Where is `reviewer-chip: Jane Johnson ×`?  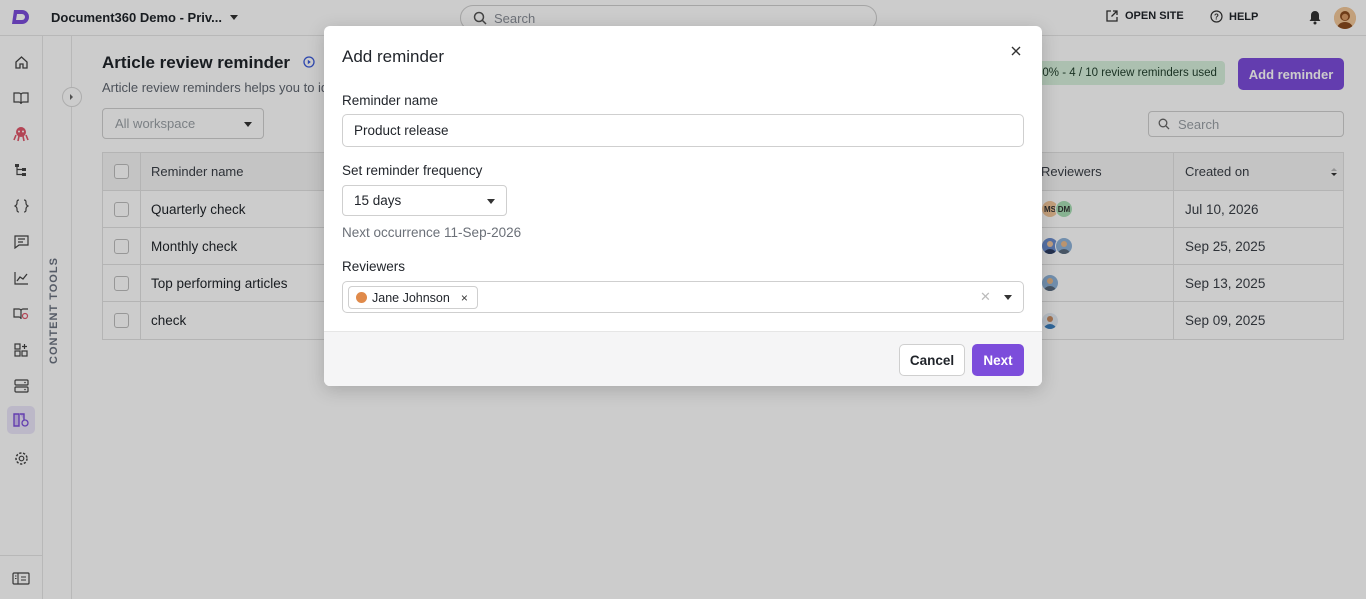
reviewer-chip: Jane Johnson × is located at coordinates (413, 297).